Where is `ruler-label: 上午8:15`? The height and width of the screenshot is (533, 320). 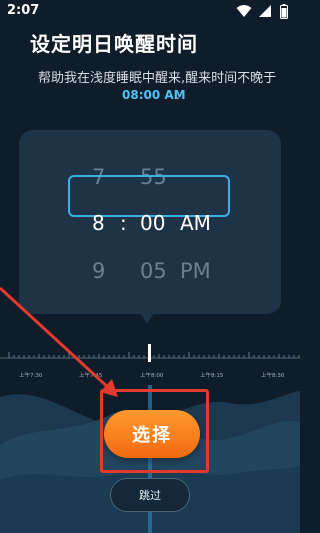 ruler-label: 上午8:15 is located at coordinates (212, 376).